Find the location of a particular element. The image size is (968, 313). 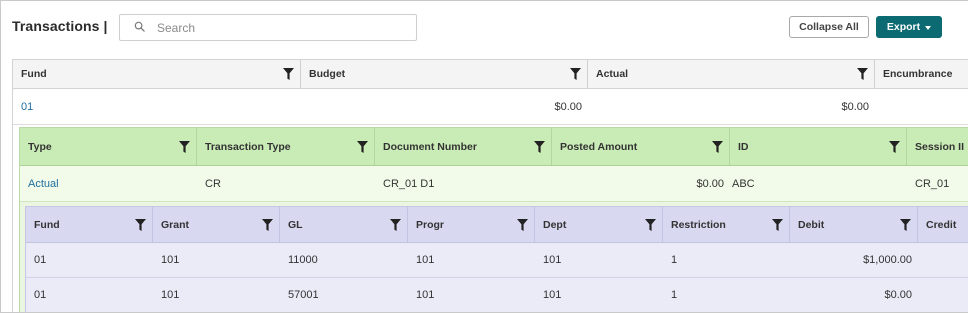

column-header-posted-amount: Posted Amount is located at coordinates (641, 146).